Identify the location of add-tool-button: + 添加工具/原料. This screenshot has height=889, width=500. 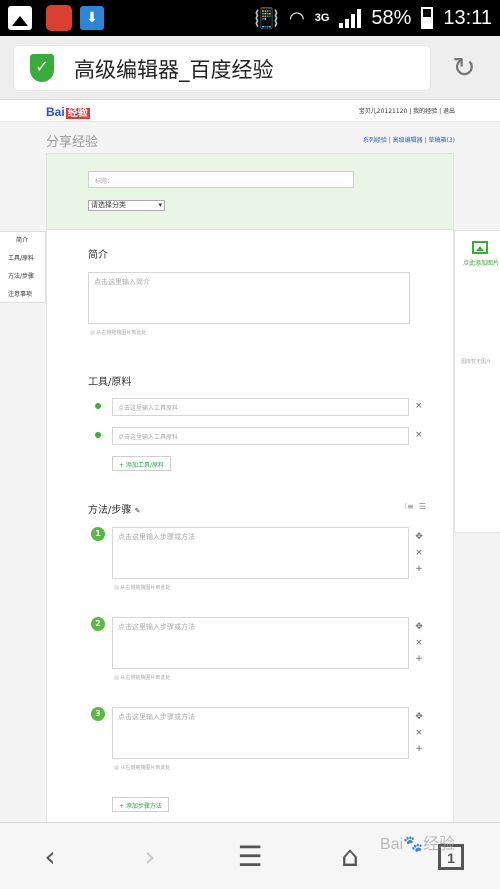
(141, 463).